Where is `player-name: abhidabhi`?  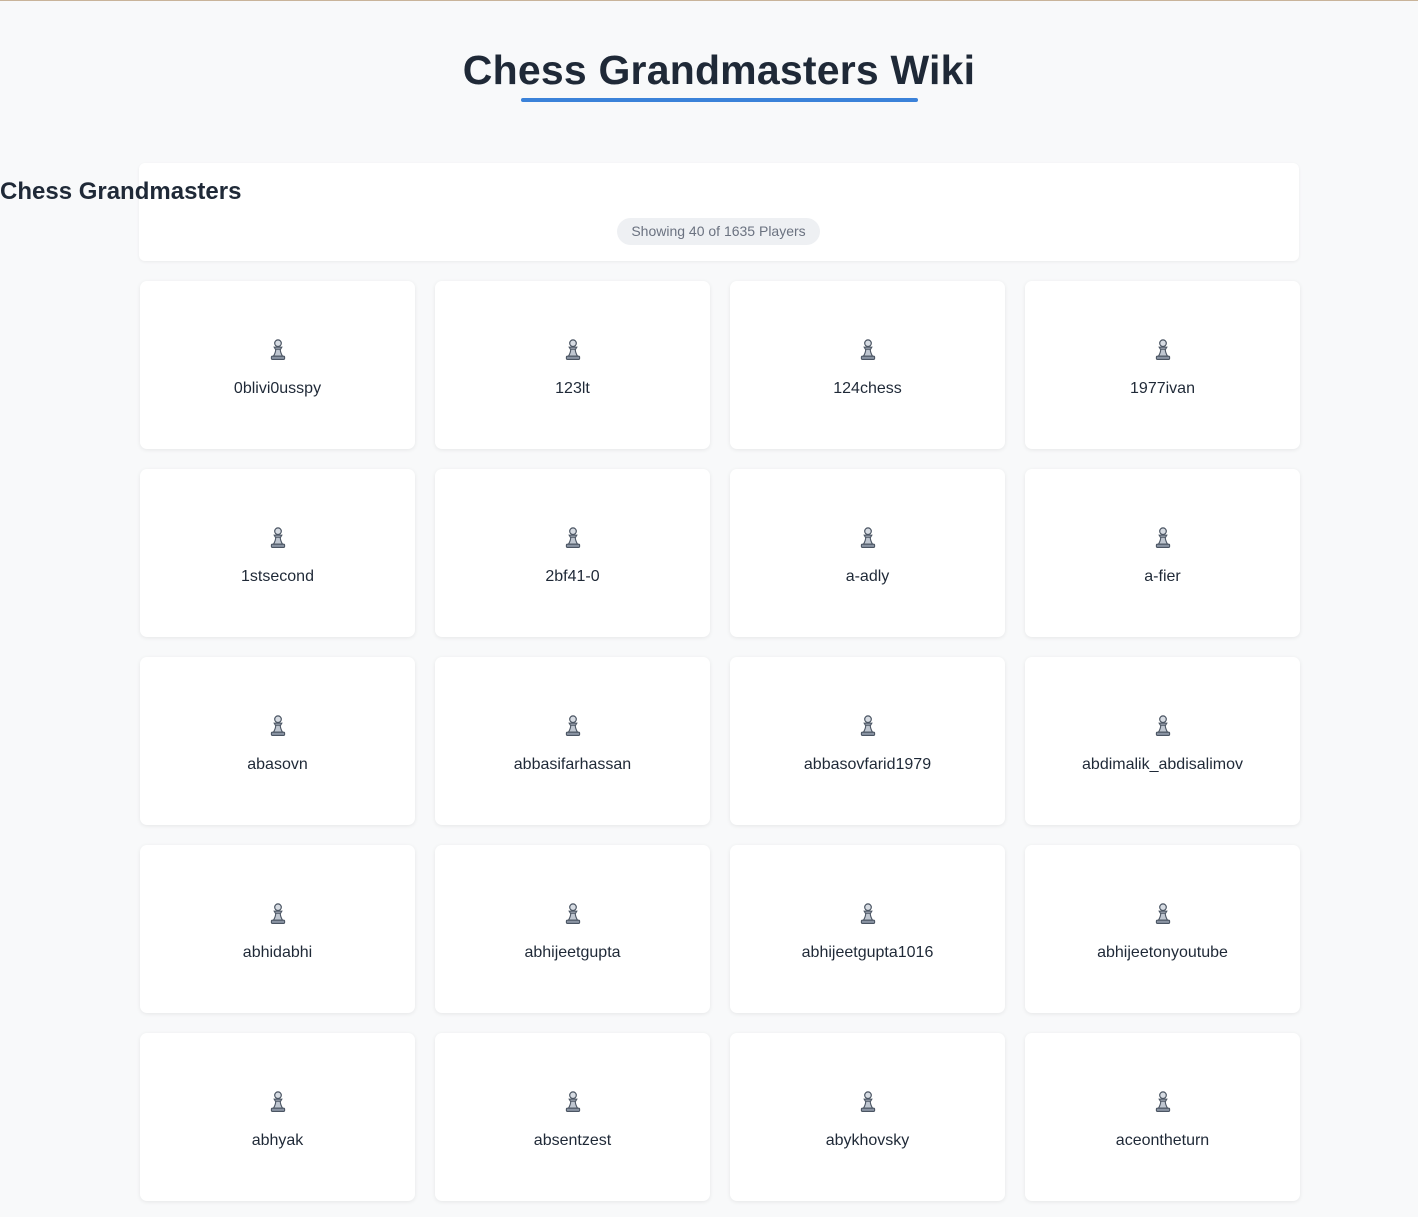
player-name: abhidabhi is located at coordinates (277, 952).